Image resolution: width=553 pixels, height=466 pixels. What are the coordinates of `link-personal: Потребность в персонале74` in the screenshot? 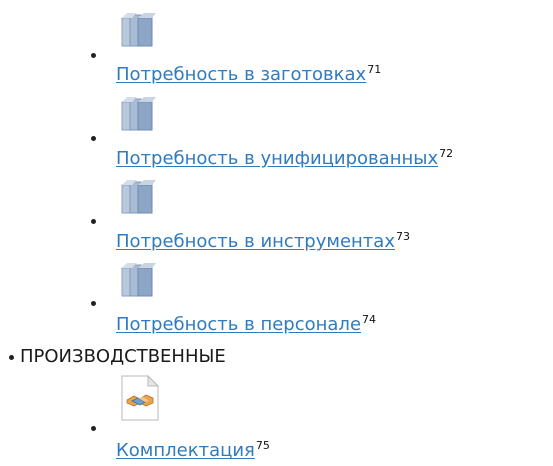 It's located at (246, 325).